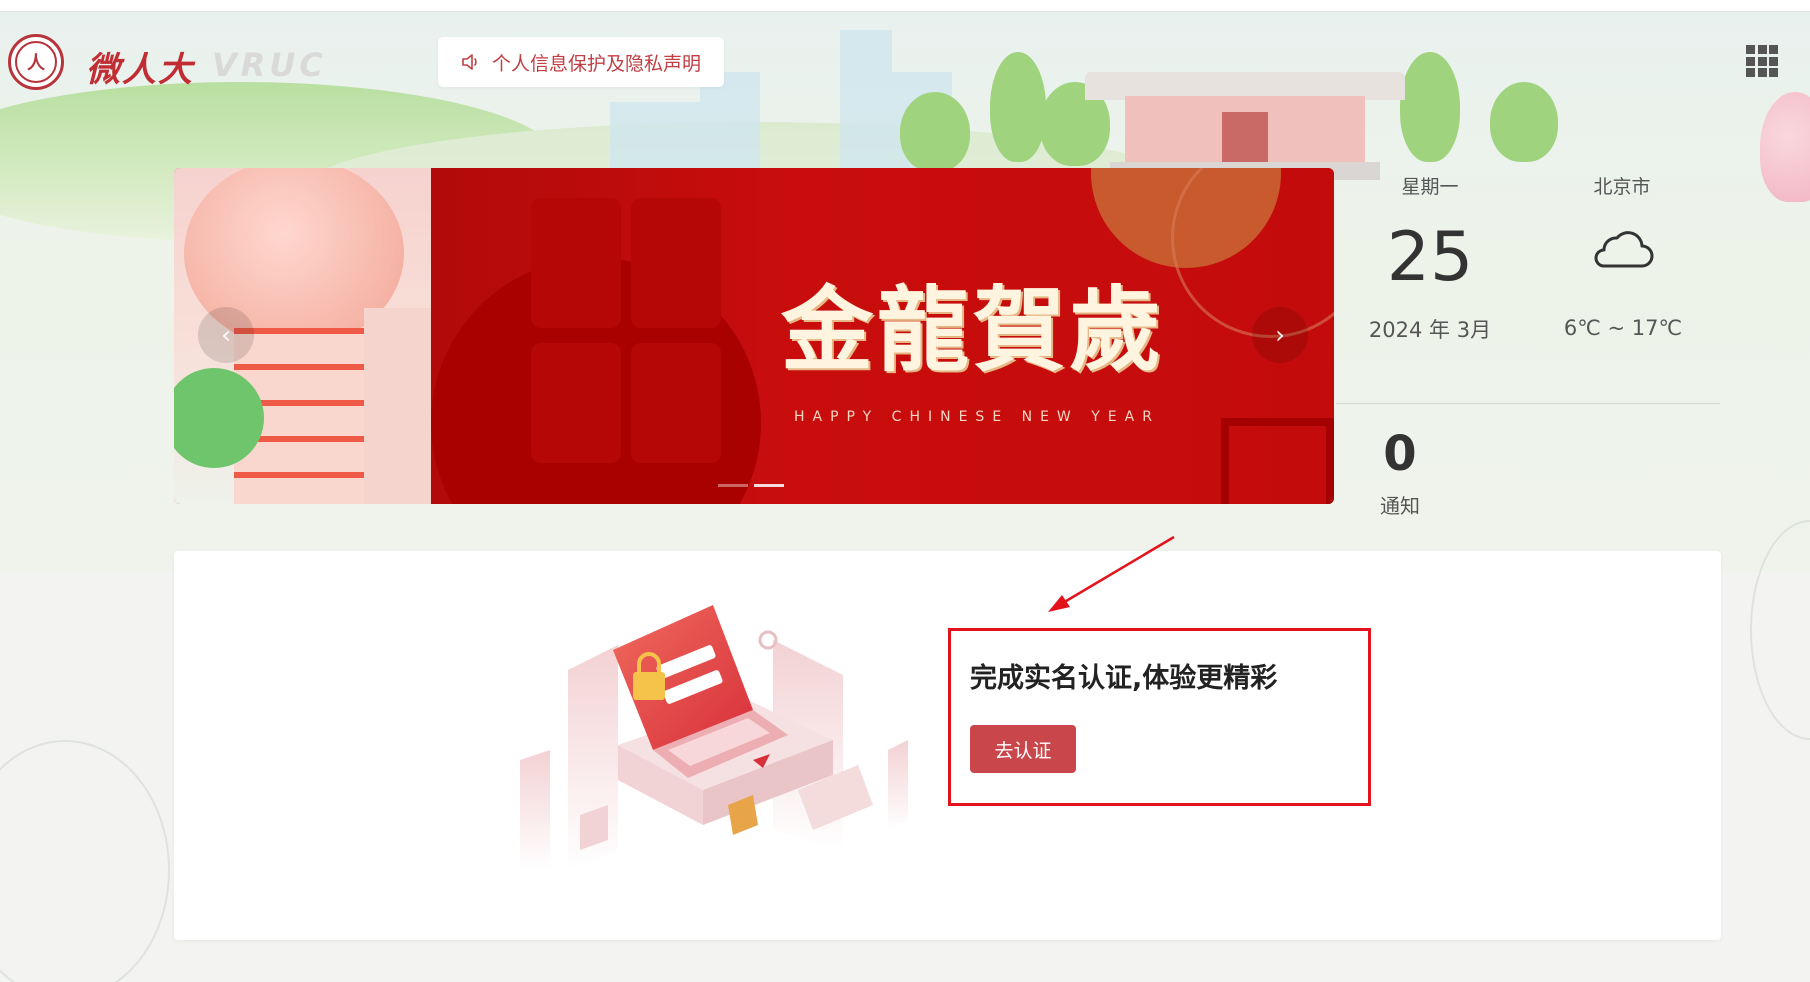 Image resolution: width=1810 pixels, height=982 pixels. Describe the element at coordinates (1430, 330) in the screenshot. I see `date-year-month: 2024 年 3月` at that location.